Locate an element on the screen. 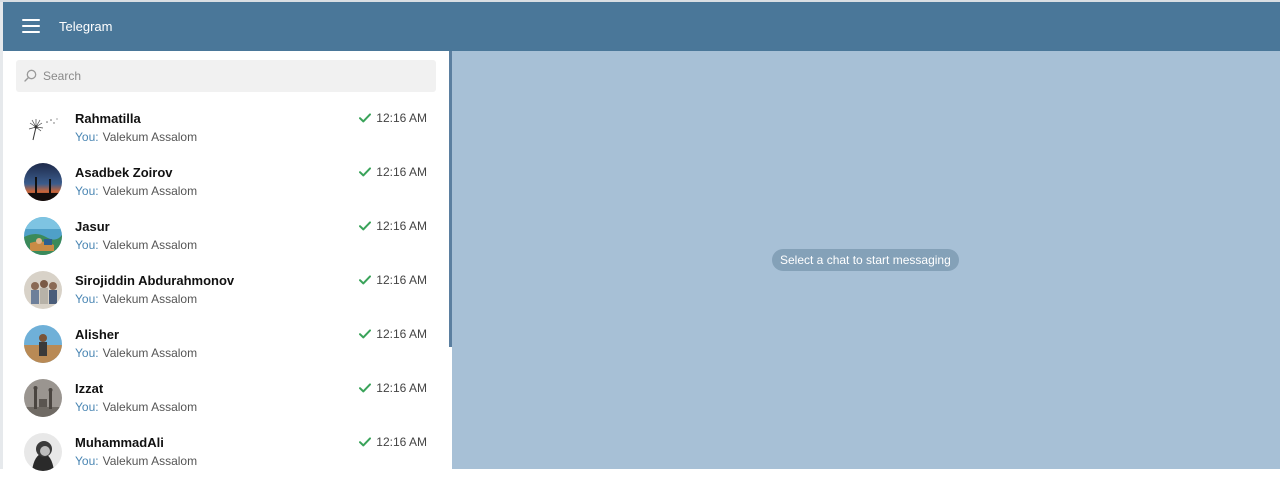 The height and width of the screenshot is (479, 1280). chat-name: Sirojiddin Abdurahmonov is located at coordinates (155, 280).